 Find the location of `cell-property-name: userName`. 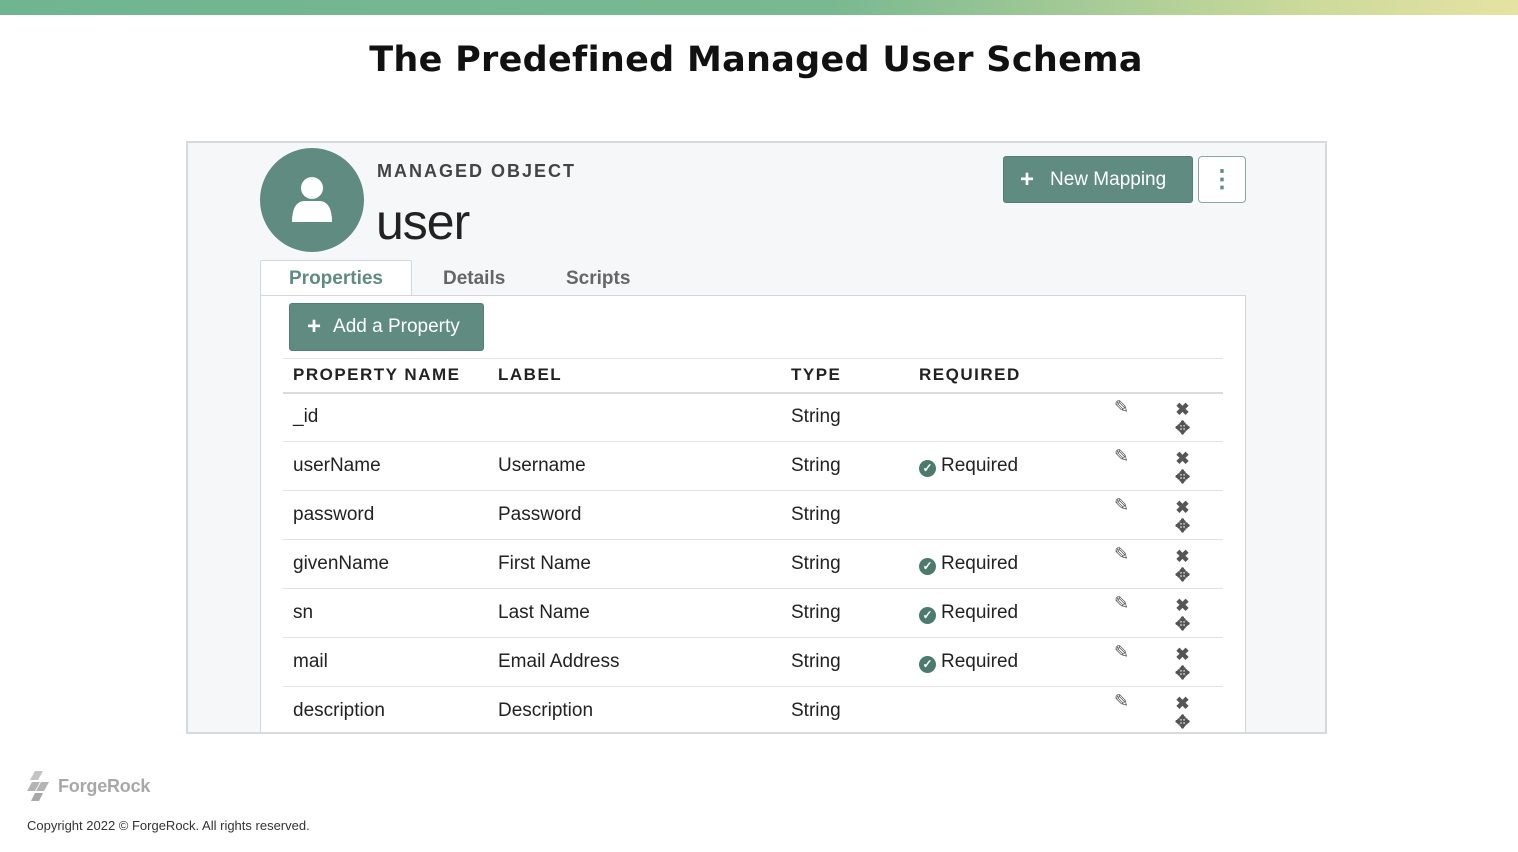

cell-property-name: userName is located at coordinates (385, 466).